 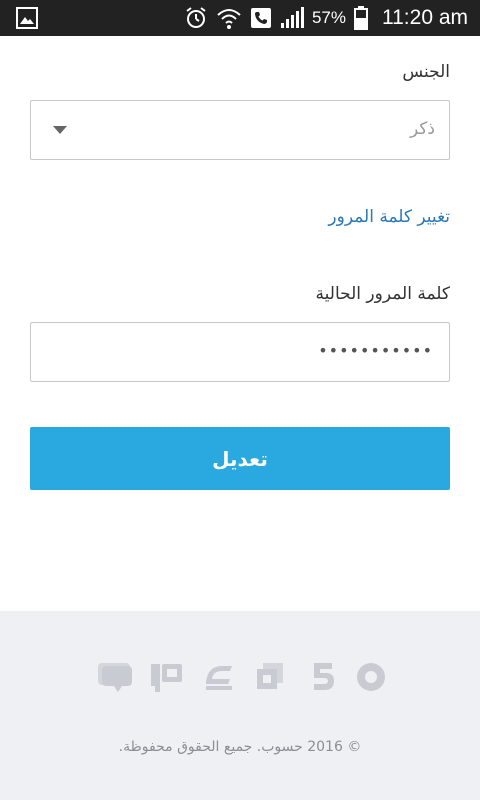 What do you see at coordinates (422, 129) in the screenshot?
I see `gender-selected-value: ذكر` at bounding box center [422, 129].